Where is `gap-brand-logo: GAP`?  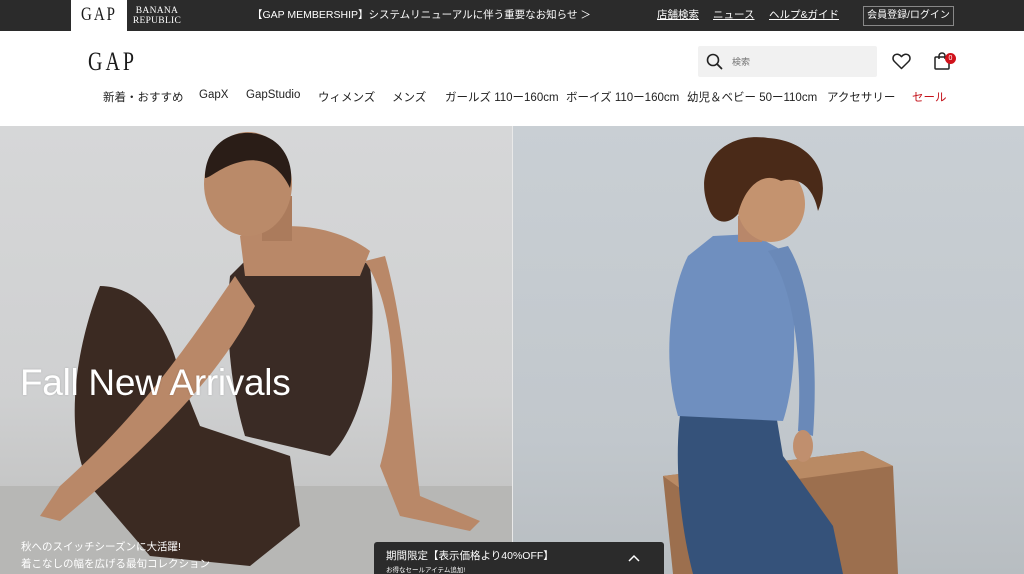 gap-brand-logo: GAP is located at coordinates (98, 14).